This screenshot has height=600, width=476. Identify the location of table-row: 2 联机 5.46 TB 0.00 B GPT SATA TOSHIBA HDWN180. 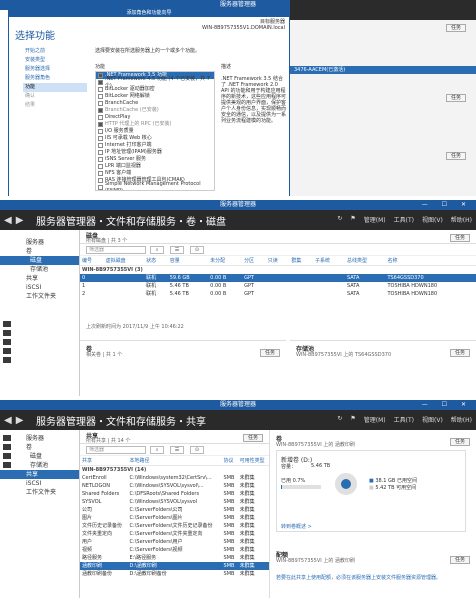
(278, 294).